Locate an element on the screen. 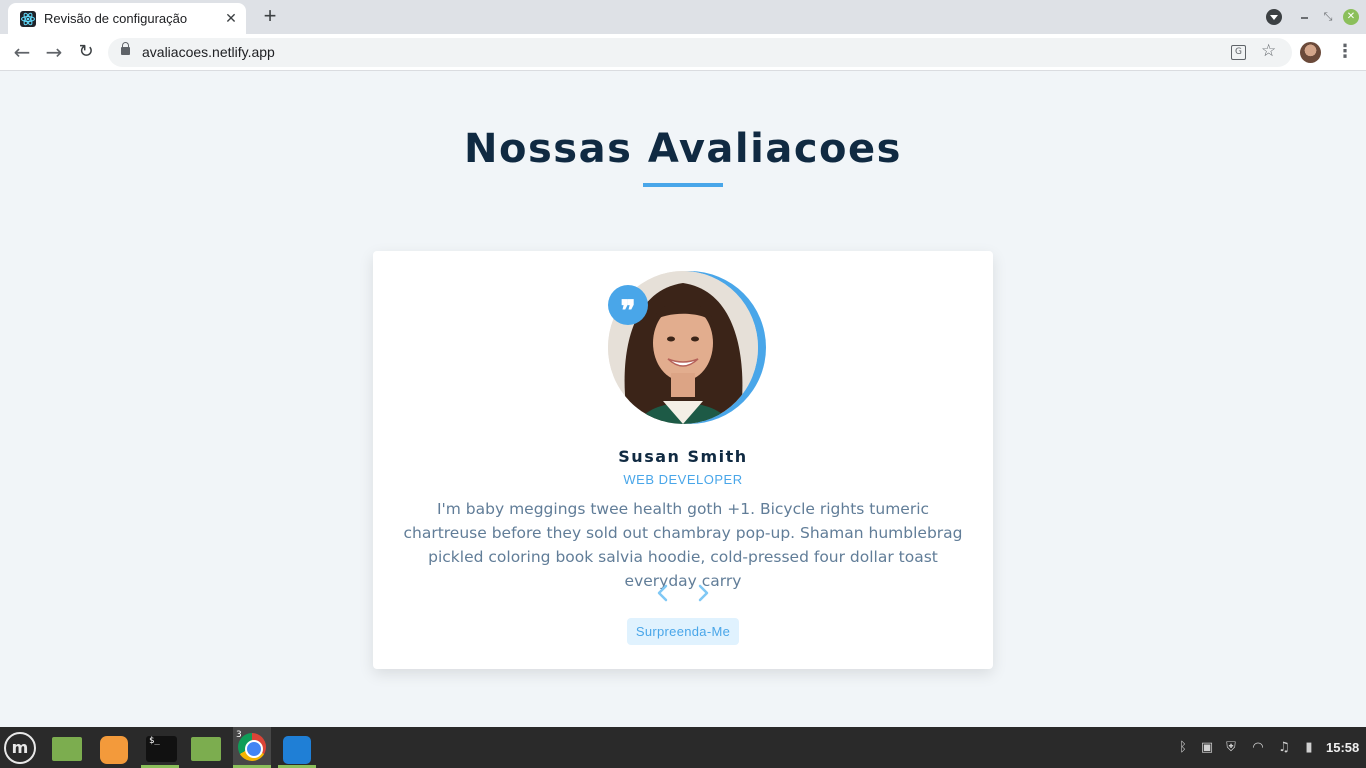 The image size is (1366, 768). tab-search-icon is located at coordinates (1274, 17).